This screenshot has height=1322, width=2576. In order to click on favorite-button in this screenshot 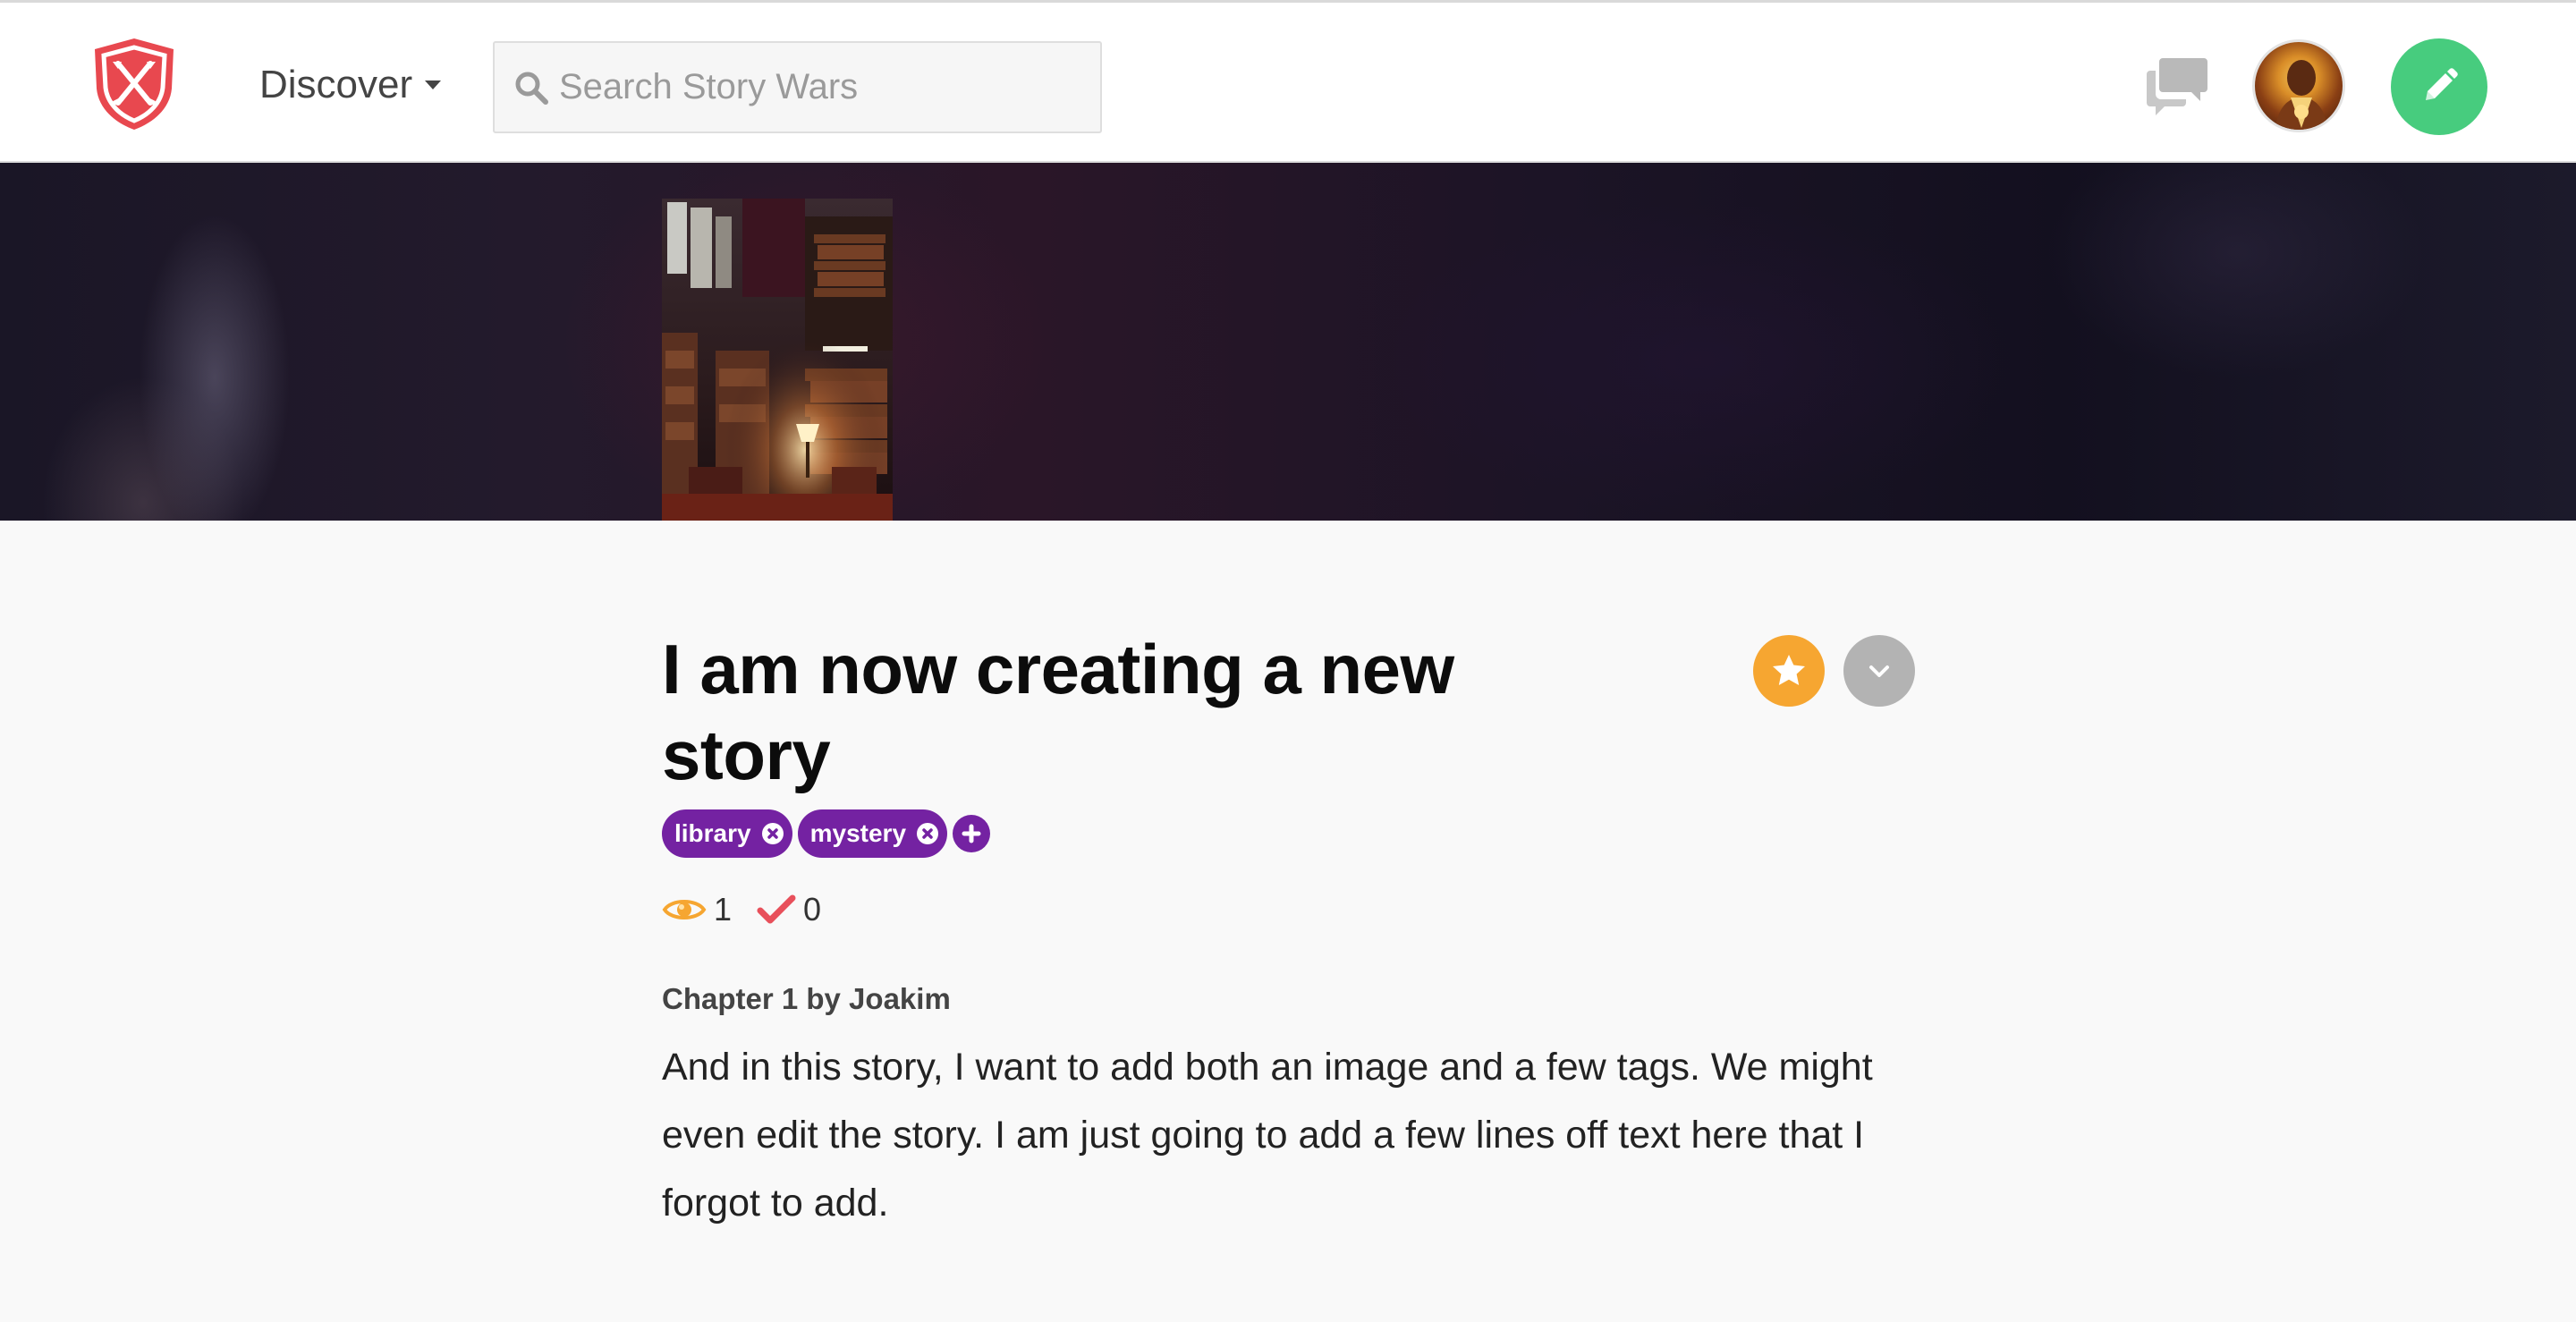, I will do `click(1789, 671)`.